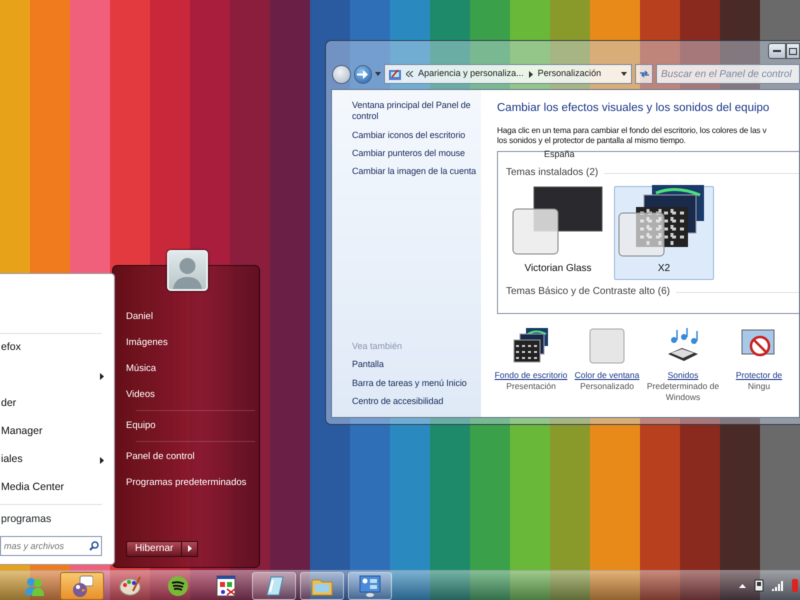 The image size is (800, 600). I want to click on see-also-heading: Vea también, so click(378, 346).